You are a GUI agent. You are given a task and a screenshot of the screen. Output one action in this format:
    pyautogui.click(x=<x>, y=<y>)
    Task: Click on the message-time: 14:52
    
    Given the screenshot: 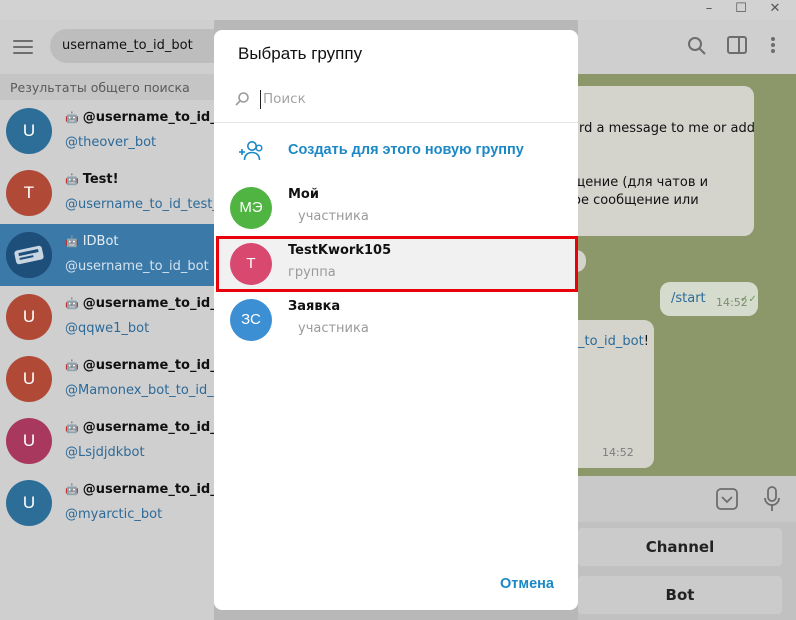 What is the action you would take?
    pyautogui.click(x=618, y=452)
    